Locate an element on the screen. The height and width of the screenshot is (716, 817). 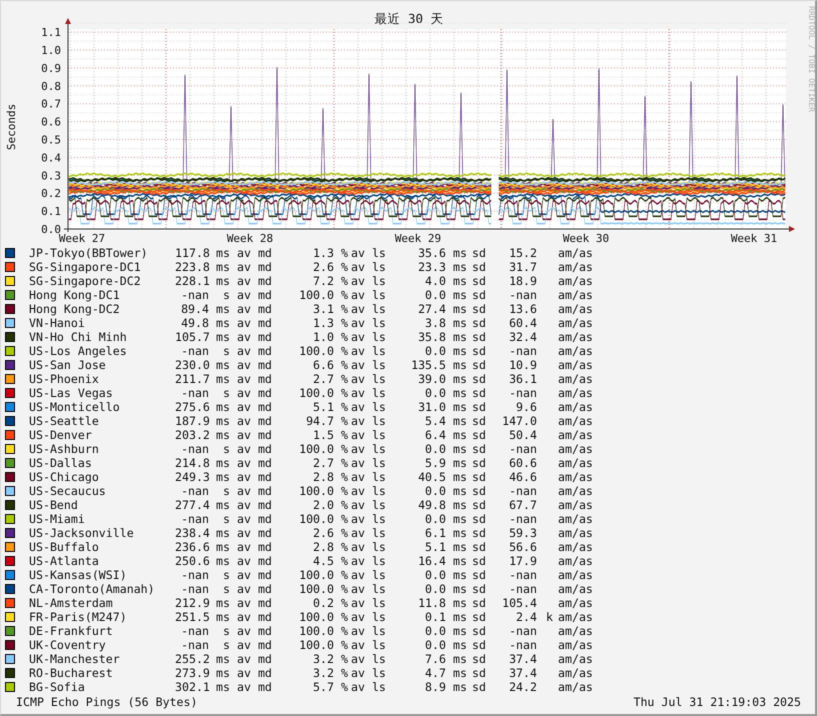
median-value: 273.9 is located at coordinates (192, 673).